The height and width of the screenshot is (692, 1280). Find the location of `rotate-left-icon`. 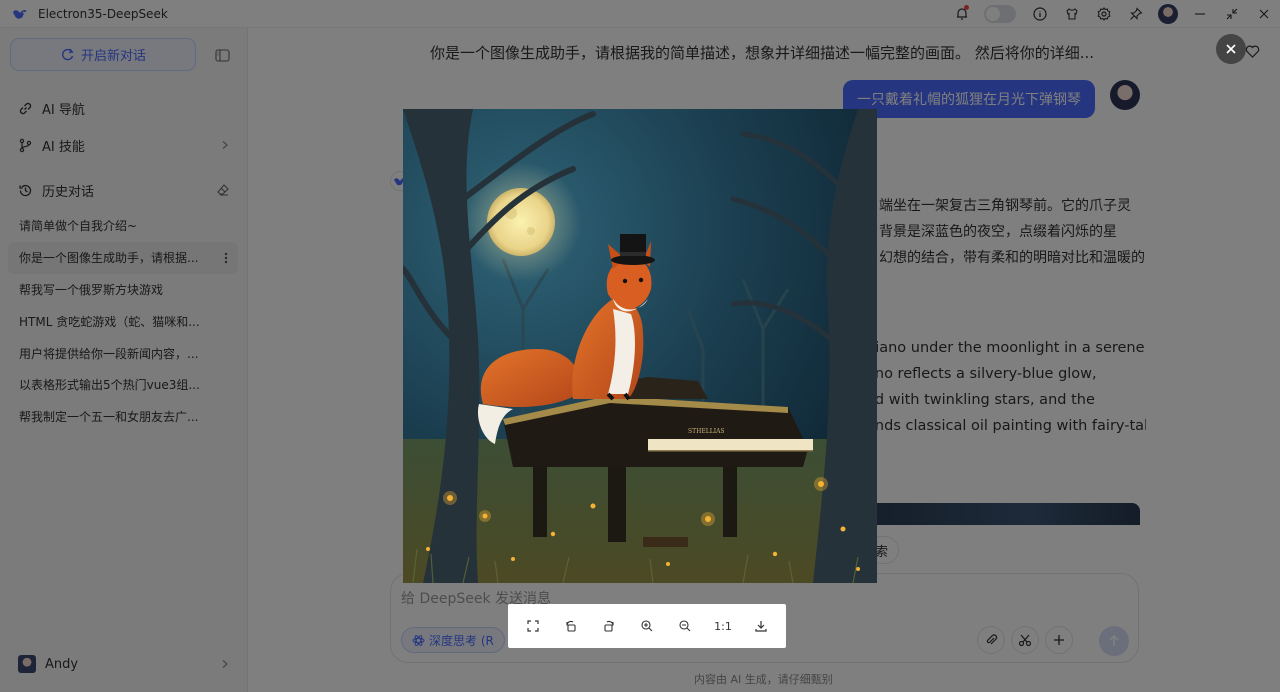

rotate-left-icon is located at coordinates (571, 626).